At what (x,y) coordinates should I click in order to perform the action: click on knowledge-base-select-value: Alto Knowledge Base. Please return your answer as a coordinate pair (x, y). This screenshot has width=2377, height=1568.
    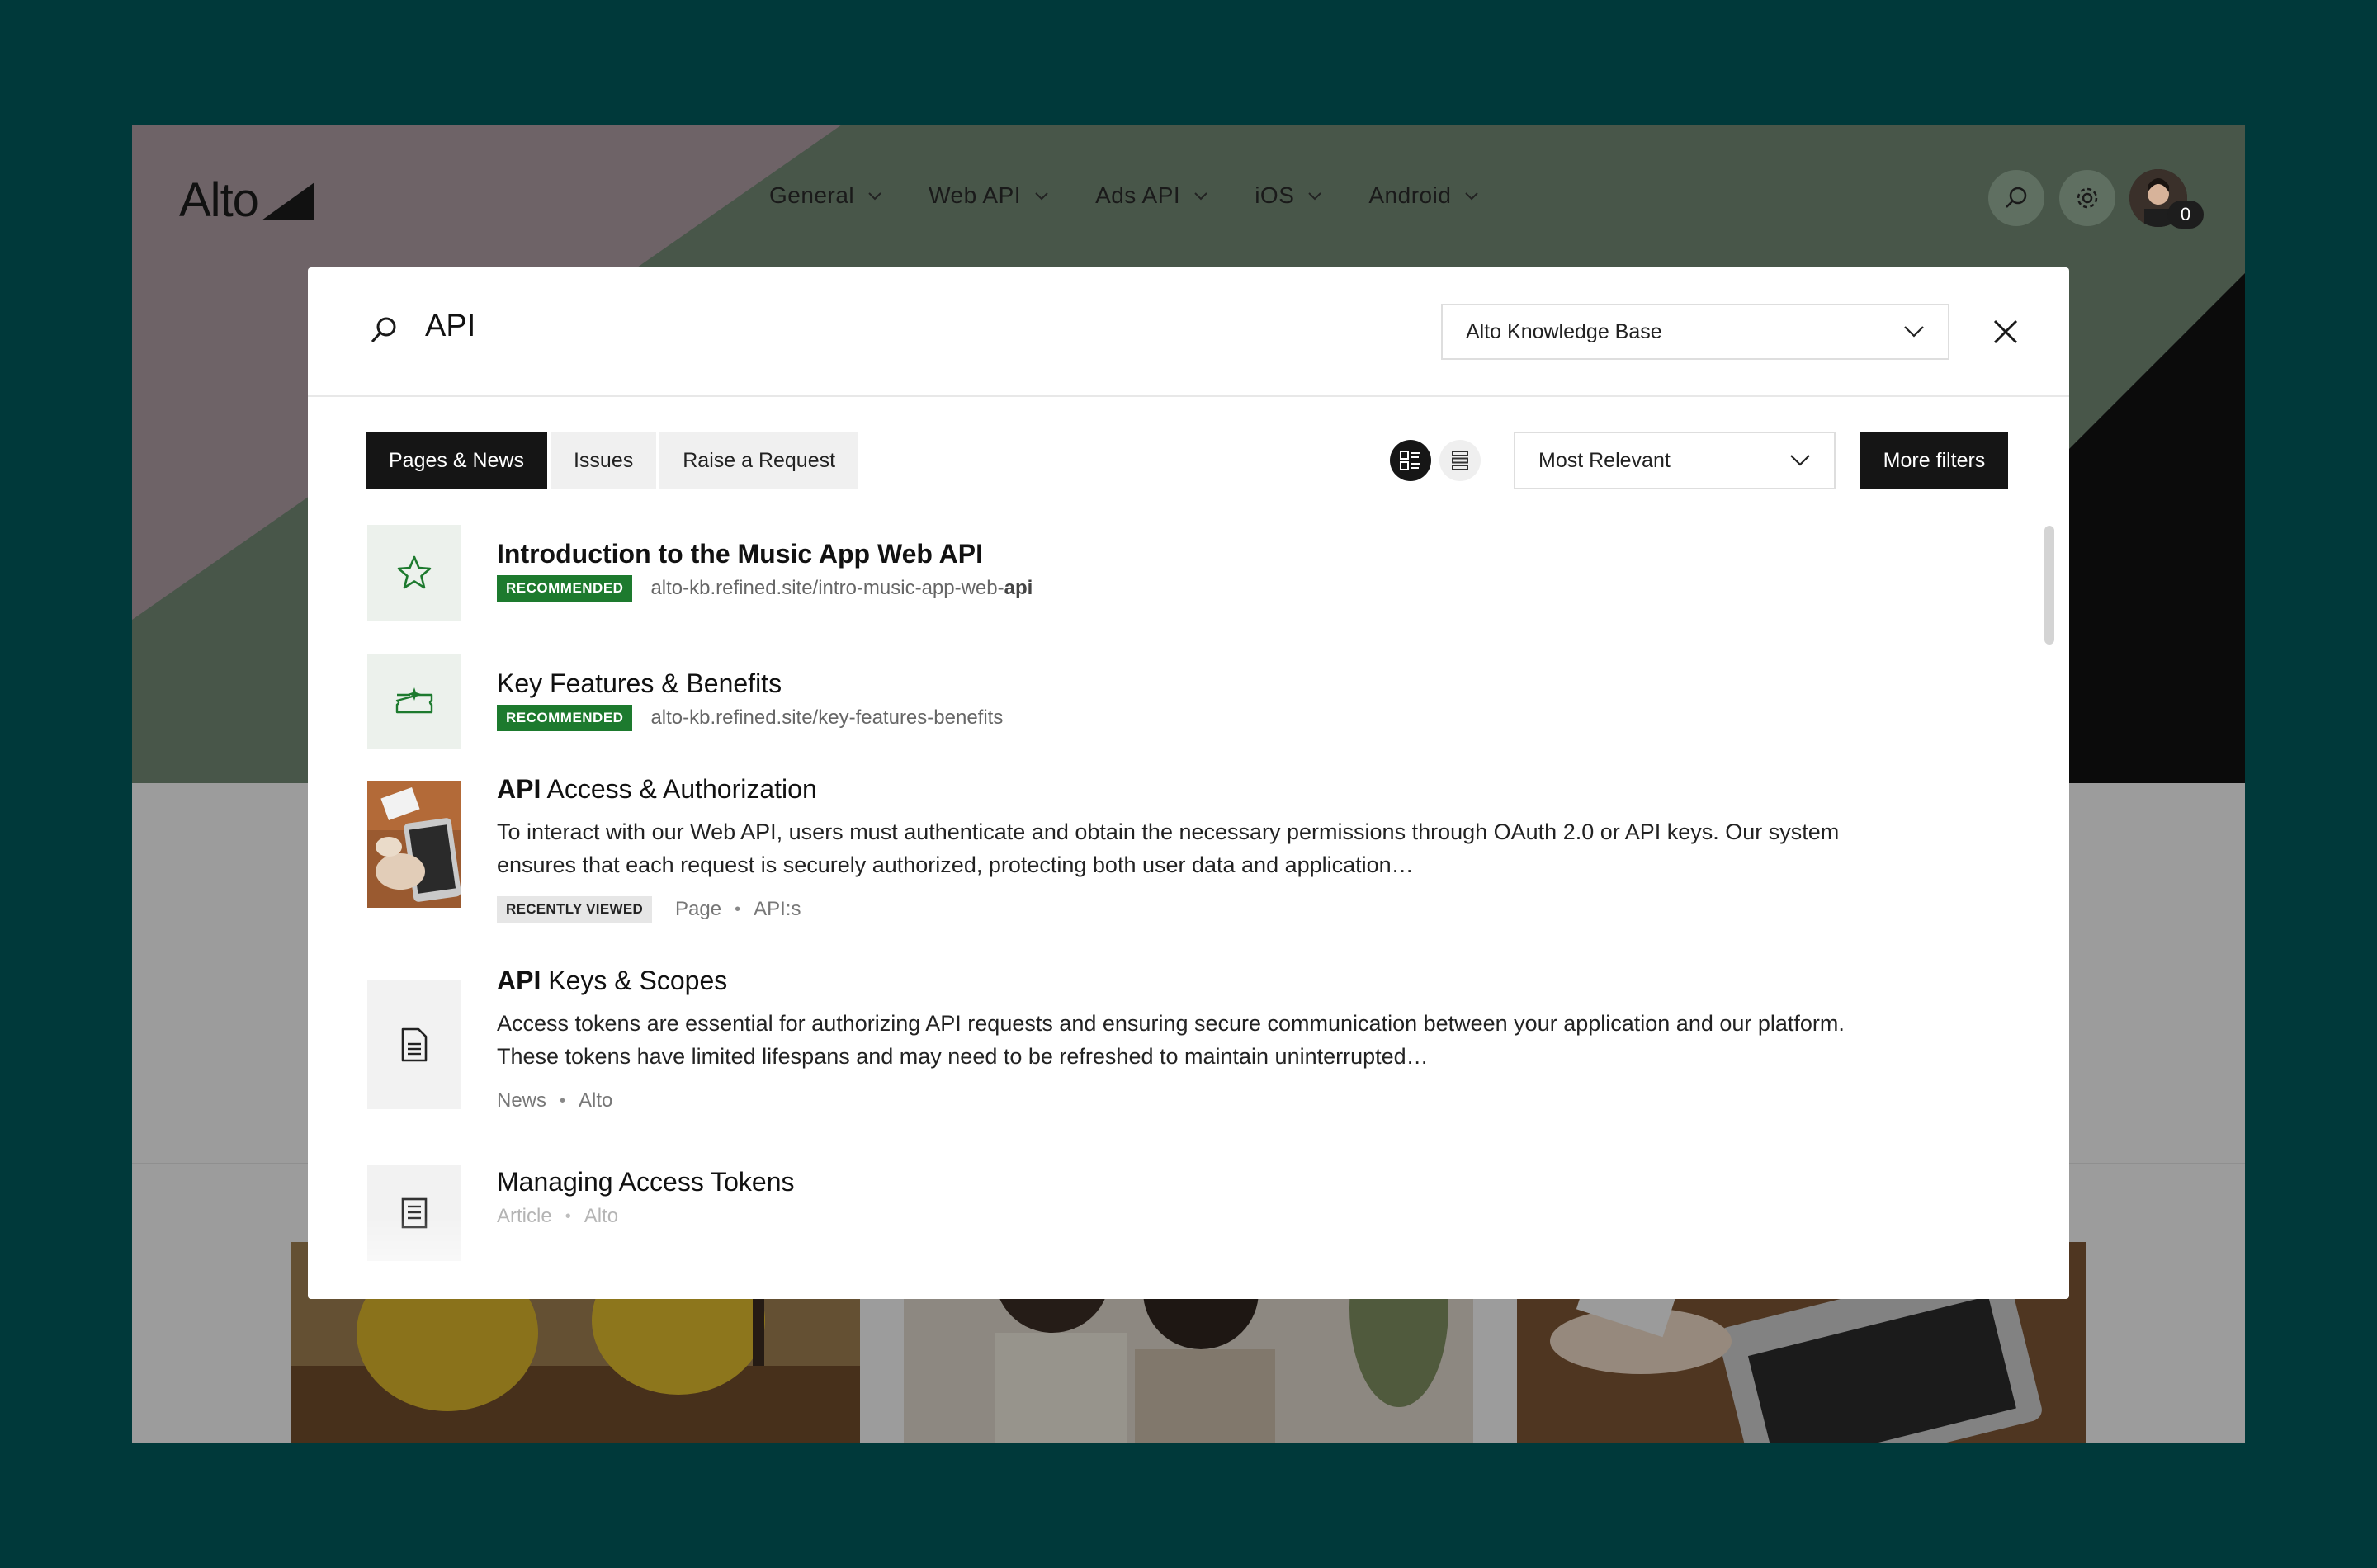
    Looking at the image, I should click on (1564, 331).